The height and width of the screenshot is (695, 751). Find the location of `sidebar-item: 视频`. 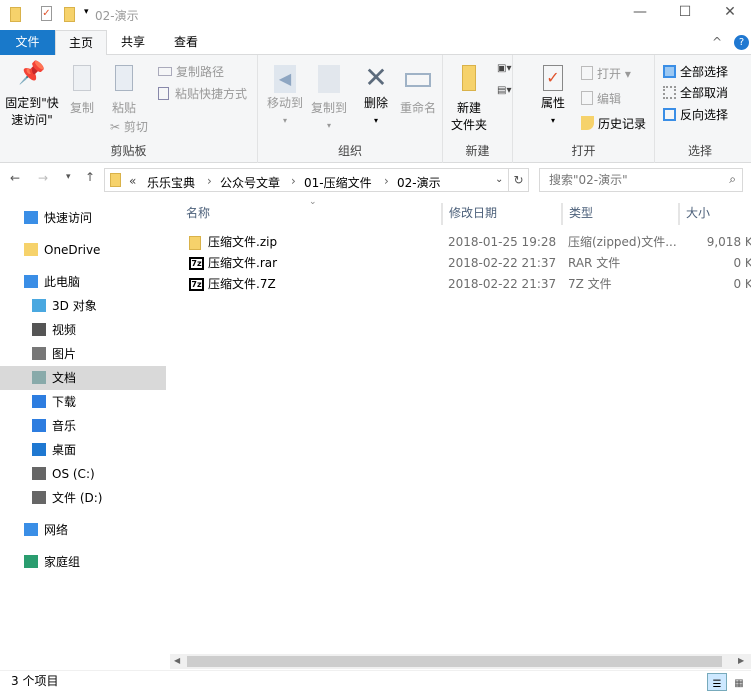

sidebar-item: 视频 is located at coordinates (83, 330).